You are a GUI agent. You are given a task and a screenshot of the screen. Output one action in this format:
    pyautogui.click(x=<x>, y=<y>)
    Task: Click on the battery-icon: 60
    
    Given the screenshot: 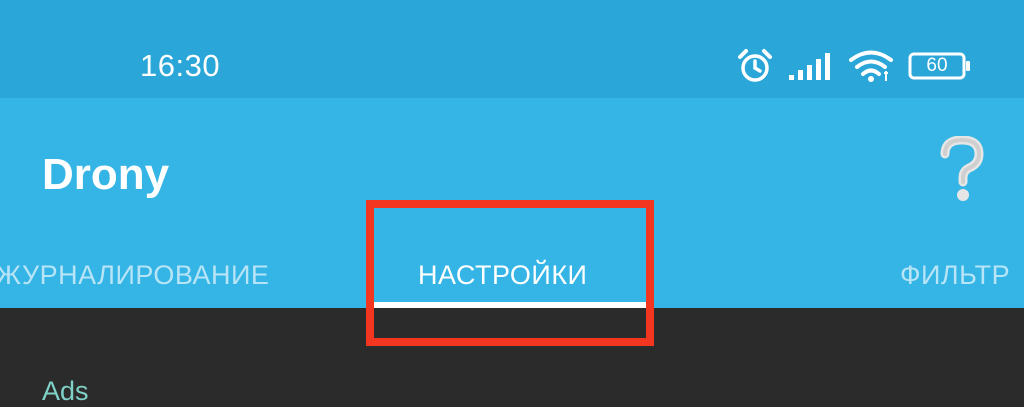 What is the action you would take?
    pyautogui.click(x=940, y=66)
    